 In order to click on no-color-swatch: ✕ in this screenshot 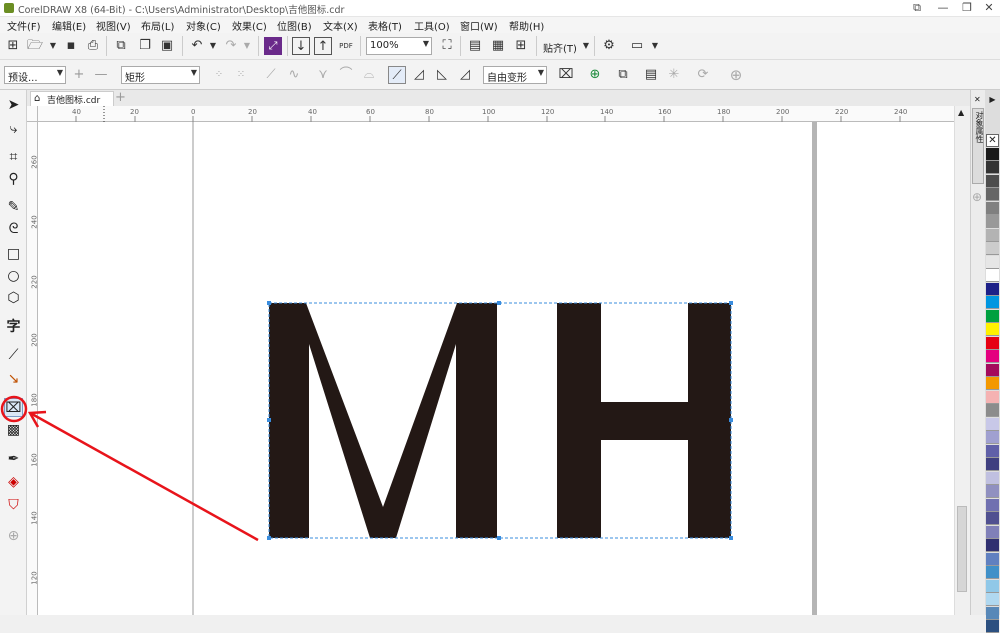, I will do `click(992, 140)`.